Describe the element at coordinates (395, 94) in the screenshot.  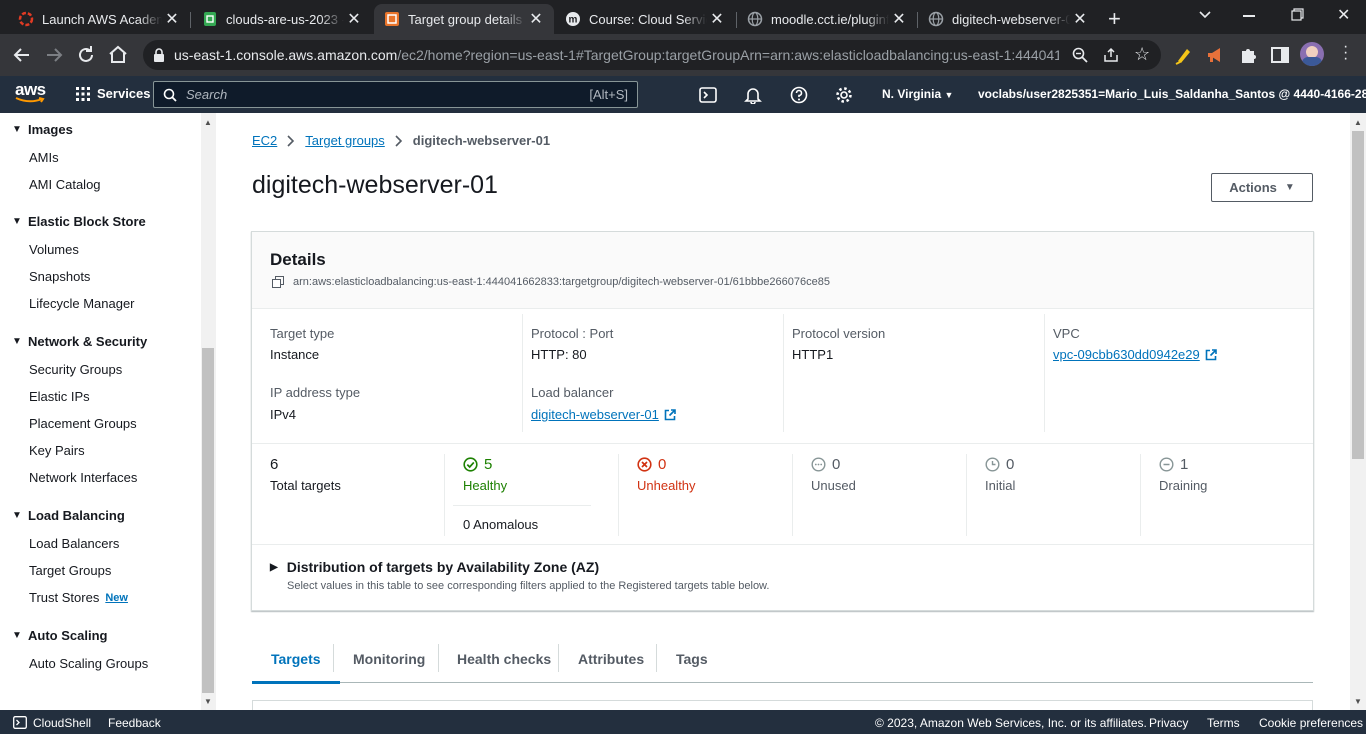
I see `aws-search-input: Search [Alt+S]` at that location.